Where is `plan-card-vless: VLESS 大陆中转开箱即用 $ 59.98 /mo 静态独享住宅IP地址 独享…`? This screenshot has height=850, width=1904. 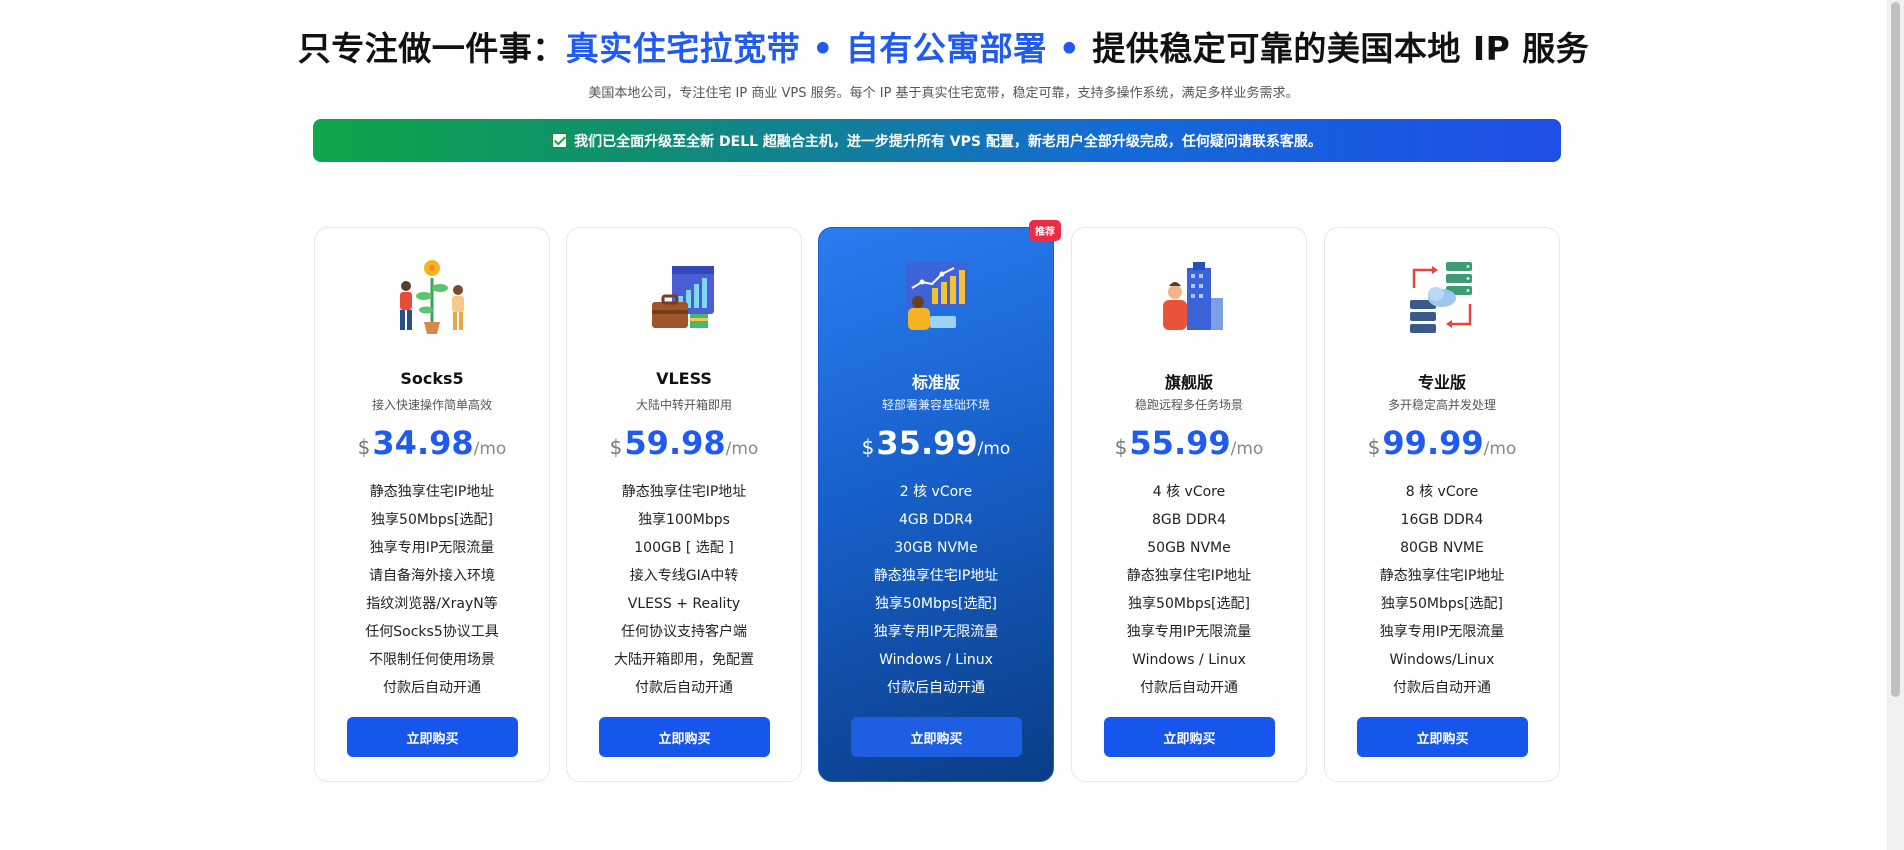
plan-card-vless: VLESS 大陆中转开箱即用 $ 59.98 /mo 静态独享住宅IP地址 独享… is located at coordinates (684, 504).